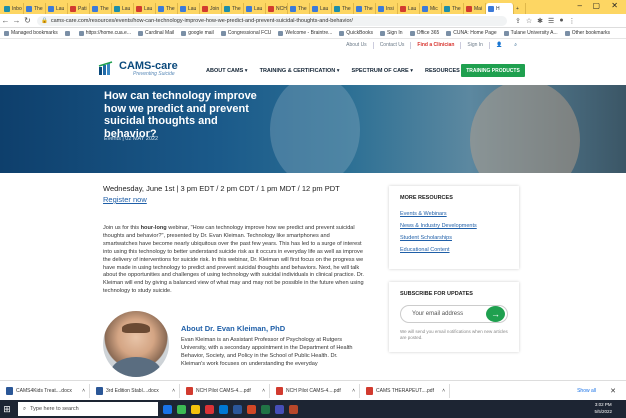 This screenshot has height=418, width=626. I want to click on browser-tab: Join, so click(211, 8).